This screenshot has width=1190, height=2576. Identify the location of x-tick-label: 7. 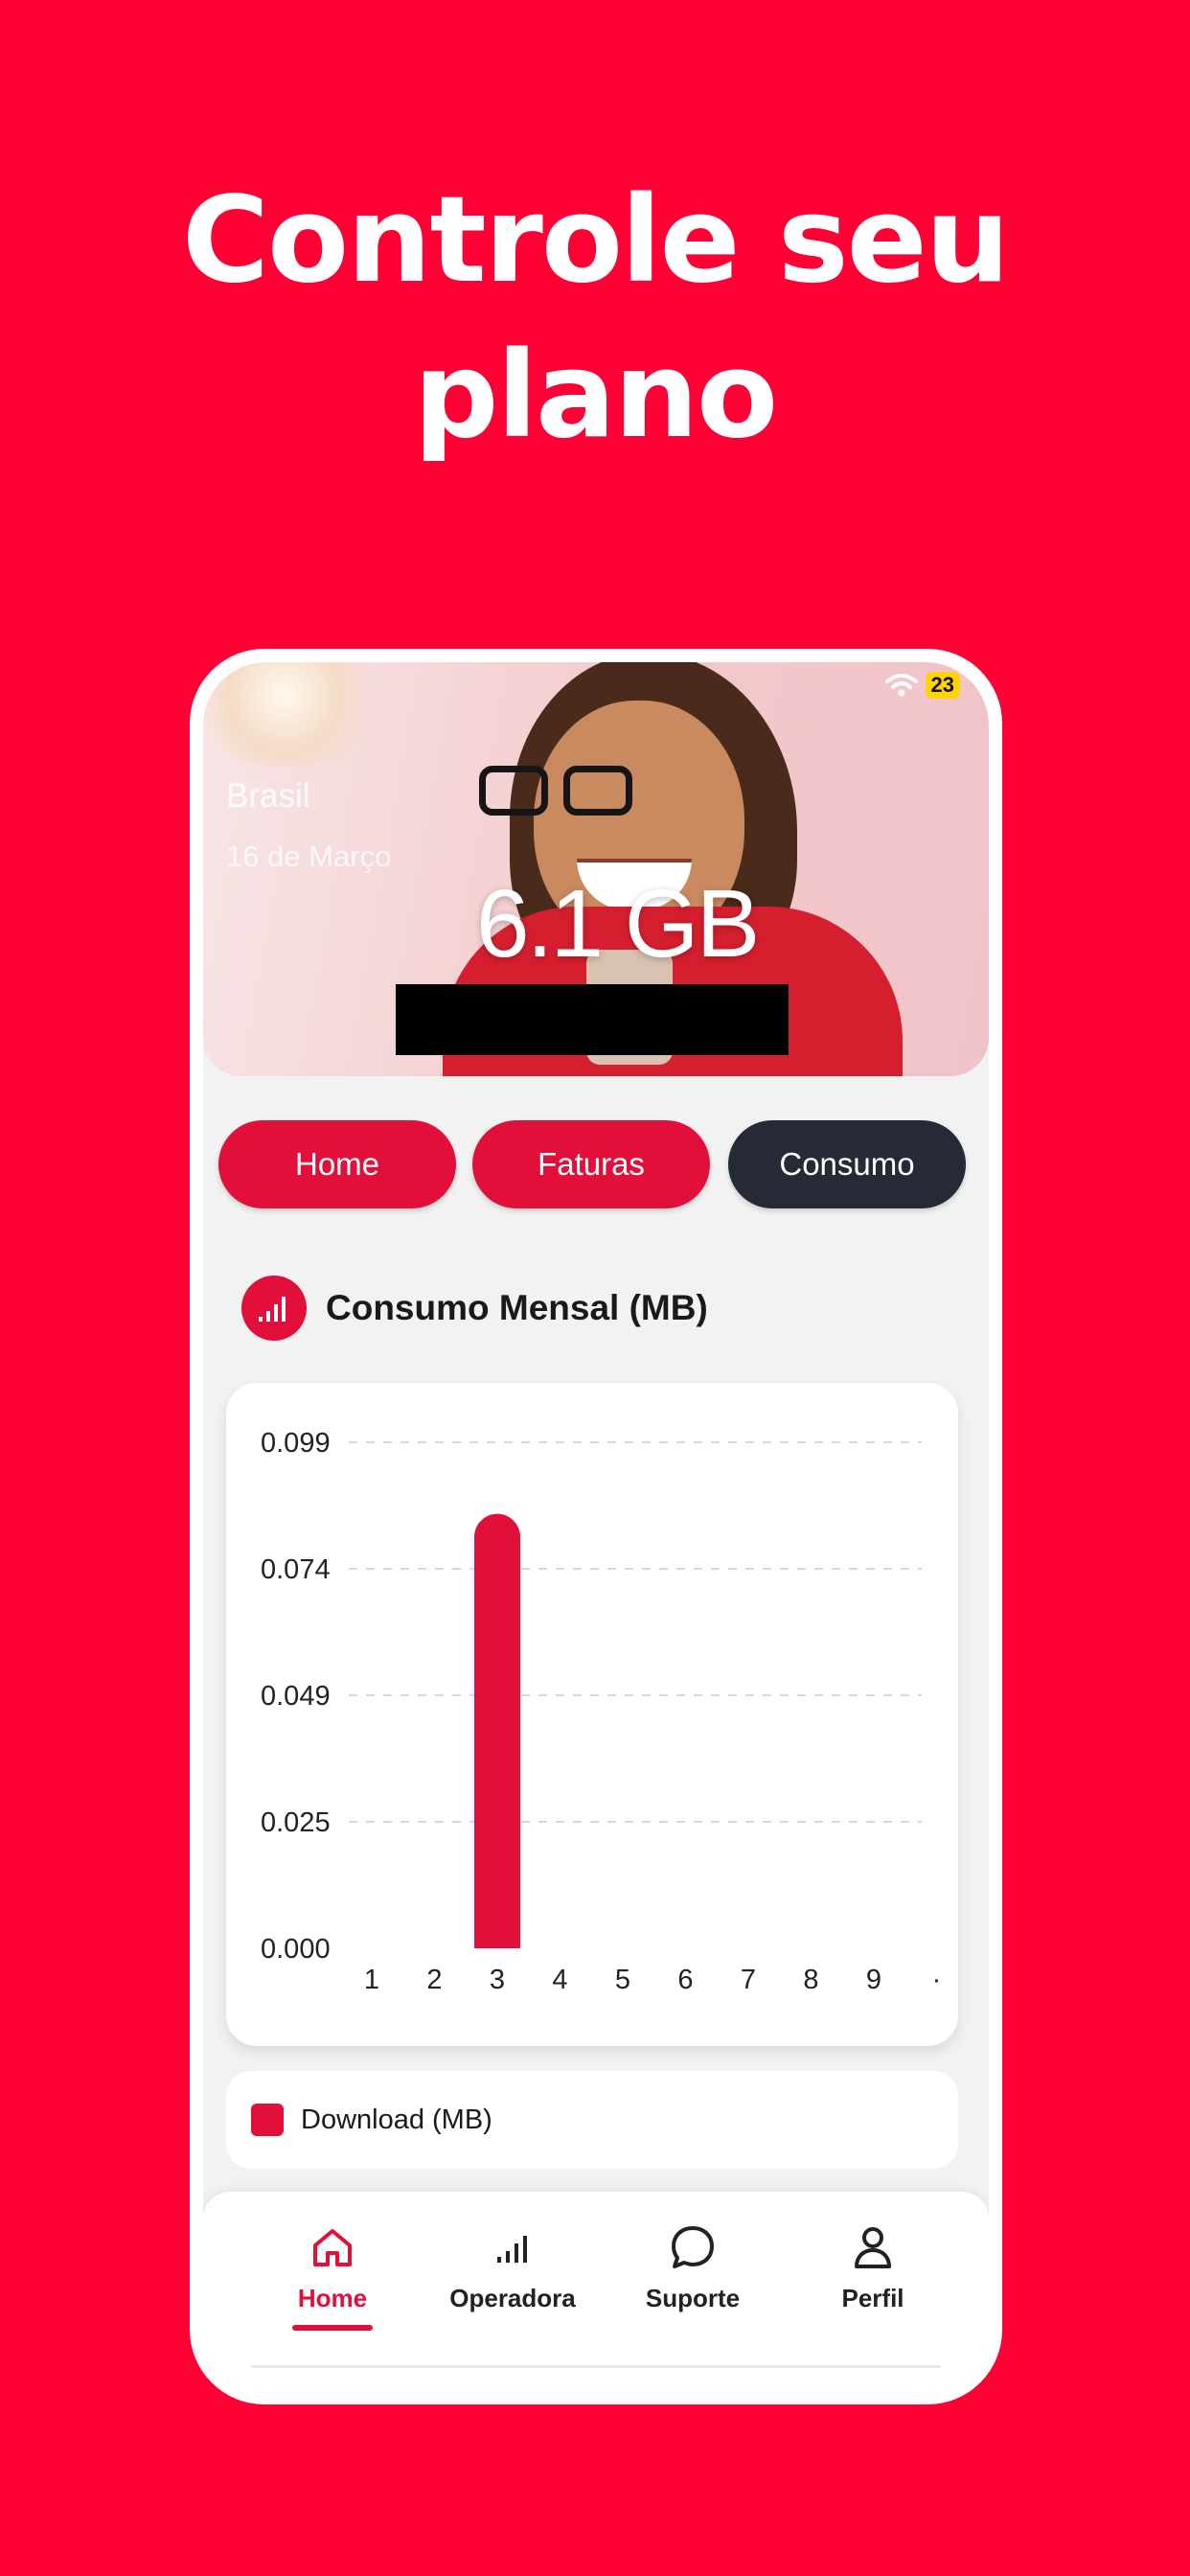
(748, 1980).